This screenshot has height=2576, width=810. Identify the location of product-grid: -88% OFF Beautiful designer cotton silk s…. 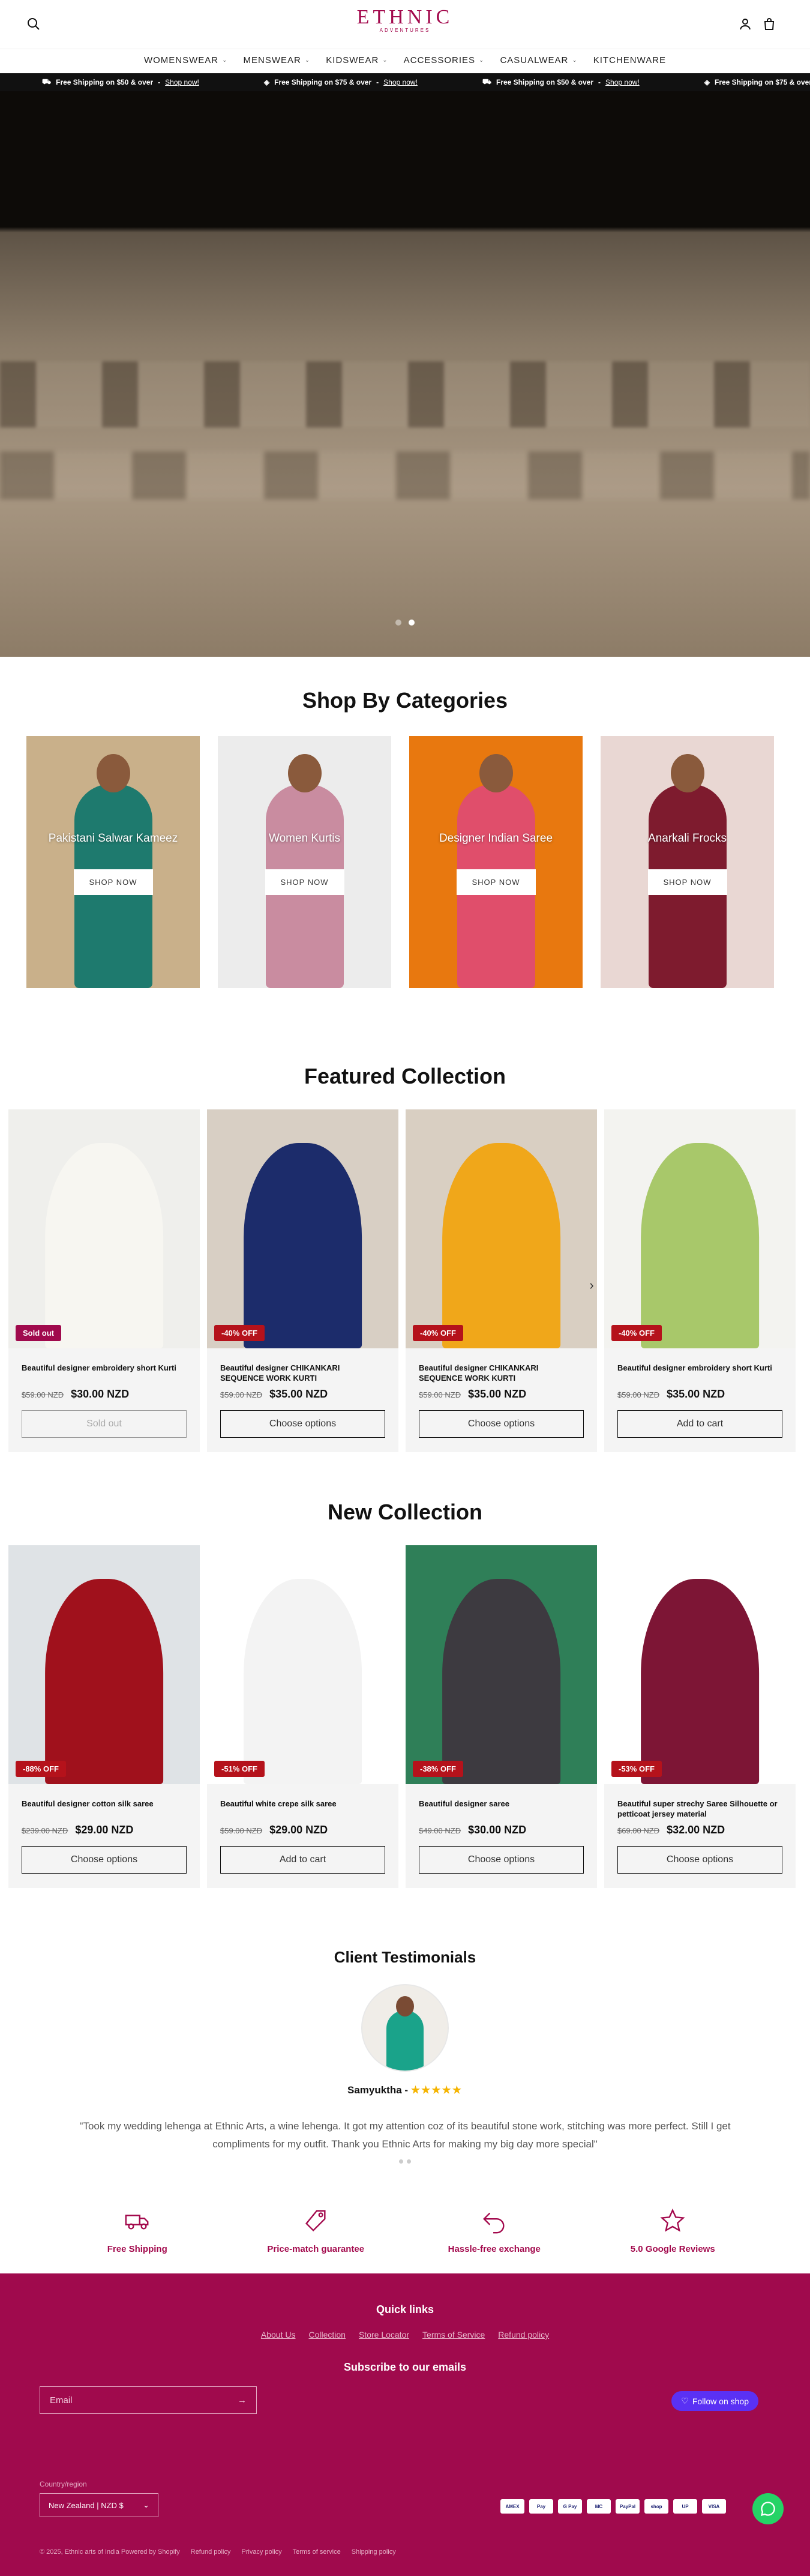
(402, 1716).